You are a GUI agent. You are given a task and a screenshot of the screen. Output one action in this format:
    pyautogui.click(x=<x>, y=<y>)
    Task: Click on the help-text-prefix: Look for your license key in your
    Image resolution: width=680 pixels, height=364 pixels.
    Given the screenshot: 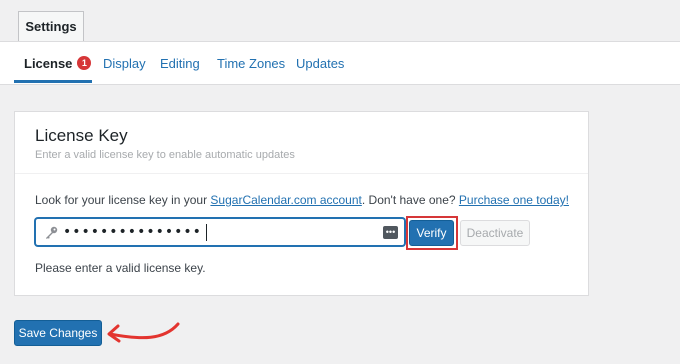 What is the action you would take?
    pyautogui.click(x=123, y=200)
    